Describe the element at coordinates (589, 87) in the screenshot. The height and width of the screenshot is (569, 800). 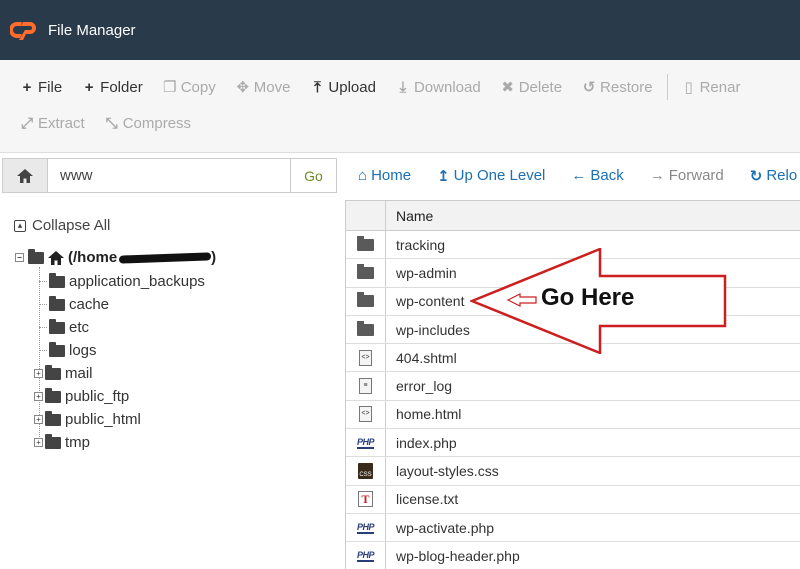
I see `restore-icon: ↺` at that location.